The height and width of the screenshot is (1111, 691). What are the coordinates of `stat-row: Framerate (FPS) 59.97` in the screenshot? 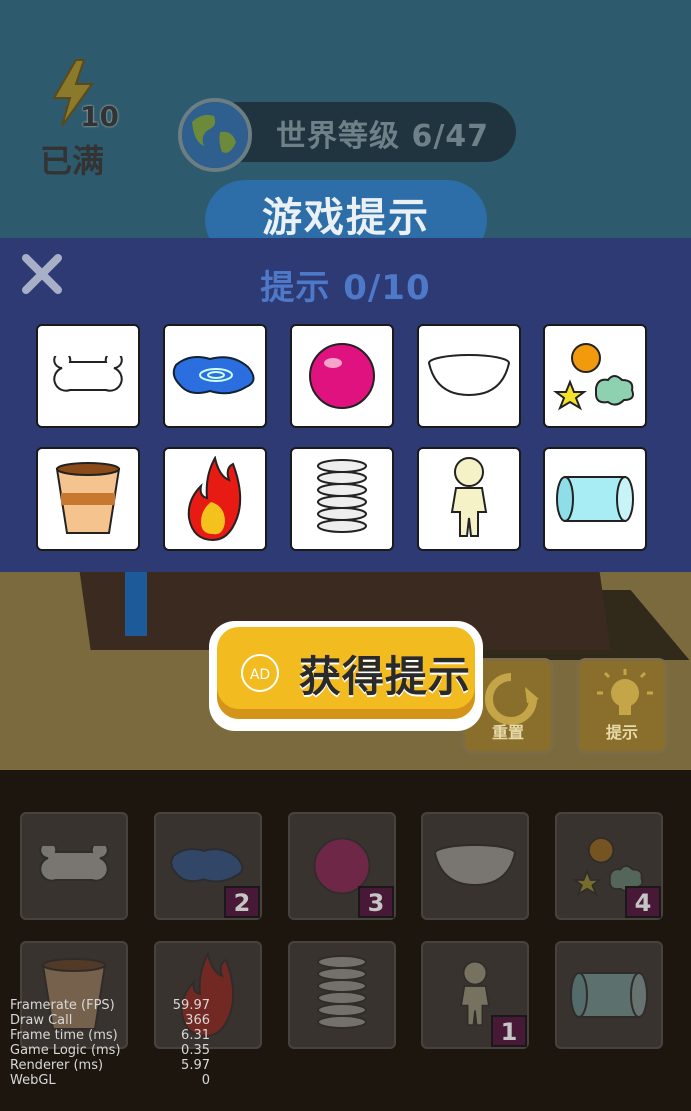 It's located at (110, 1005).